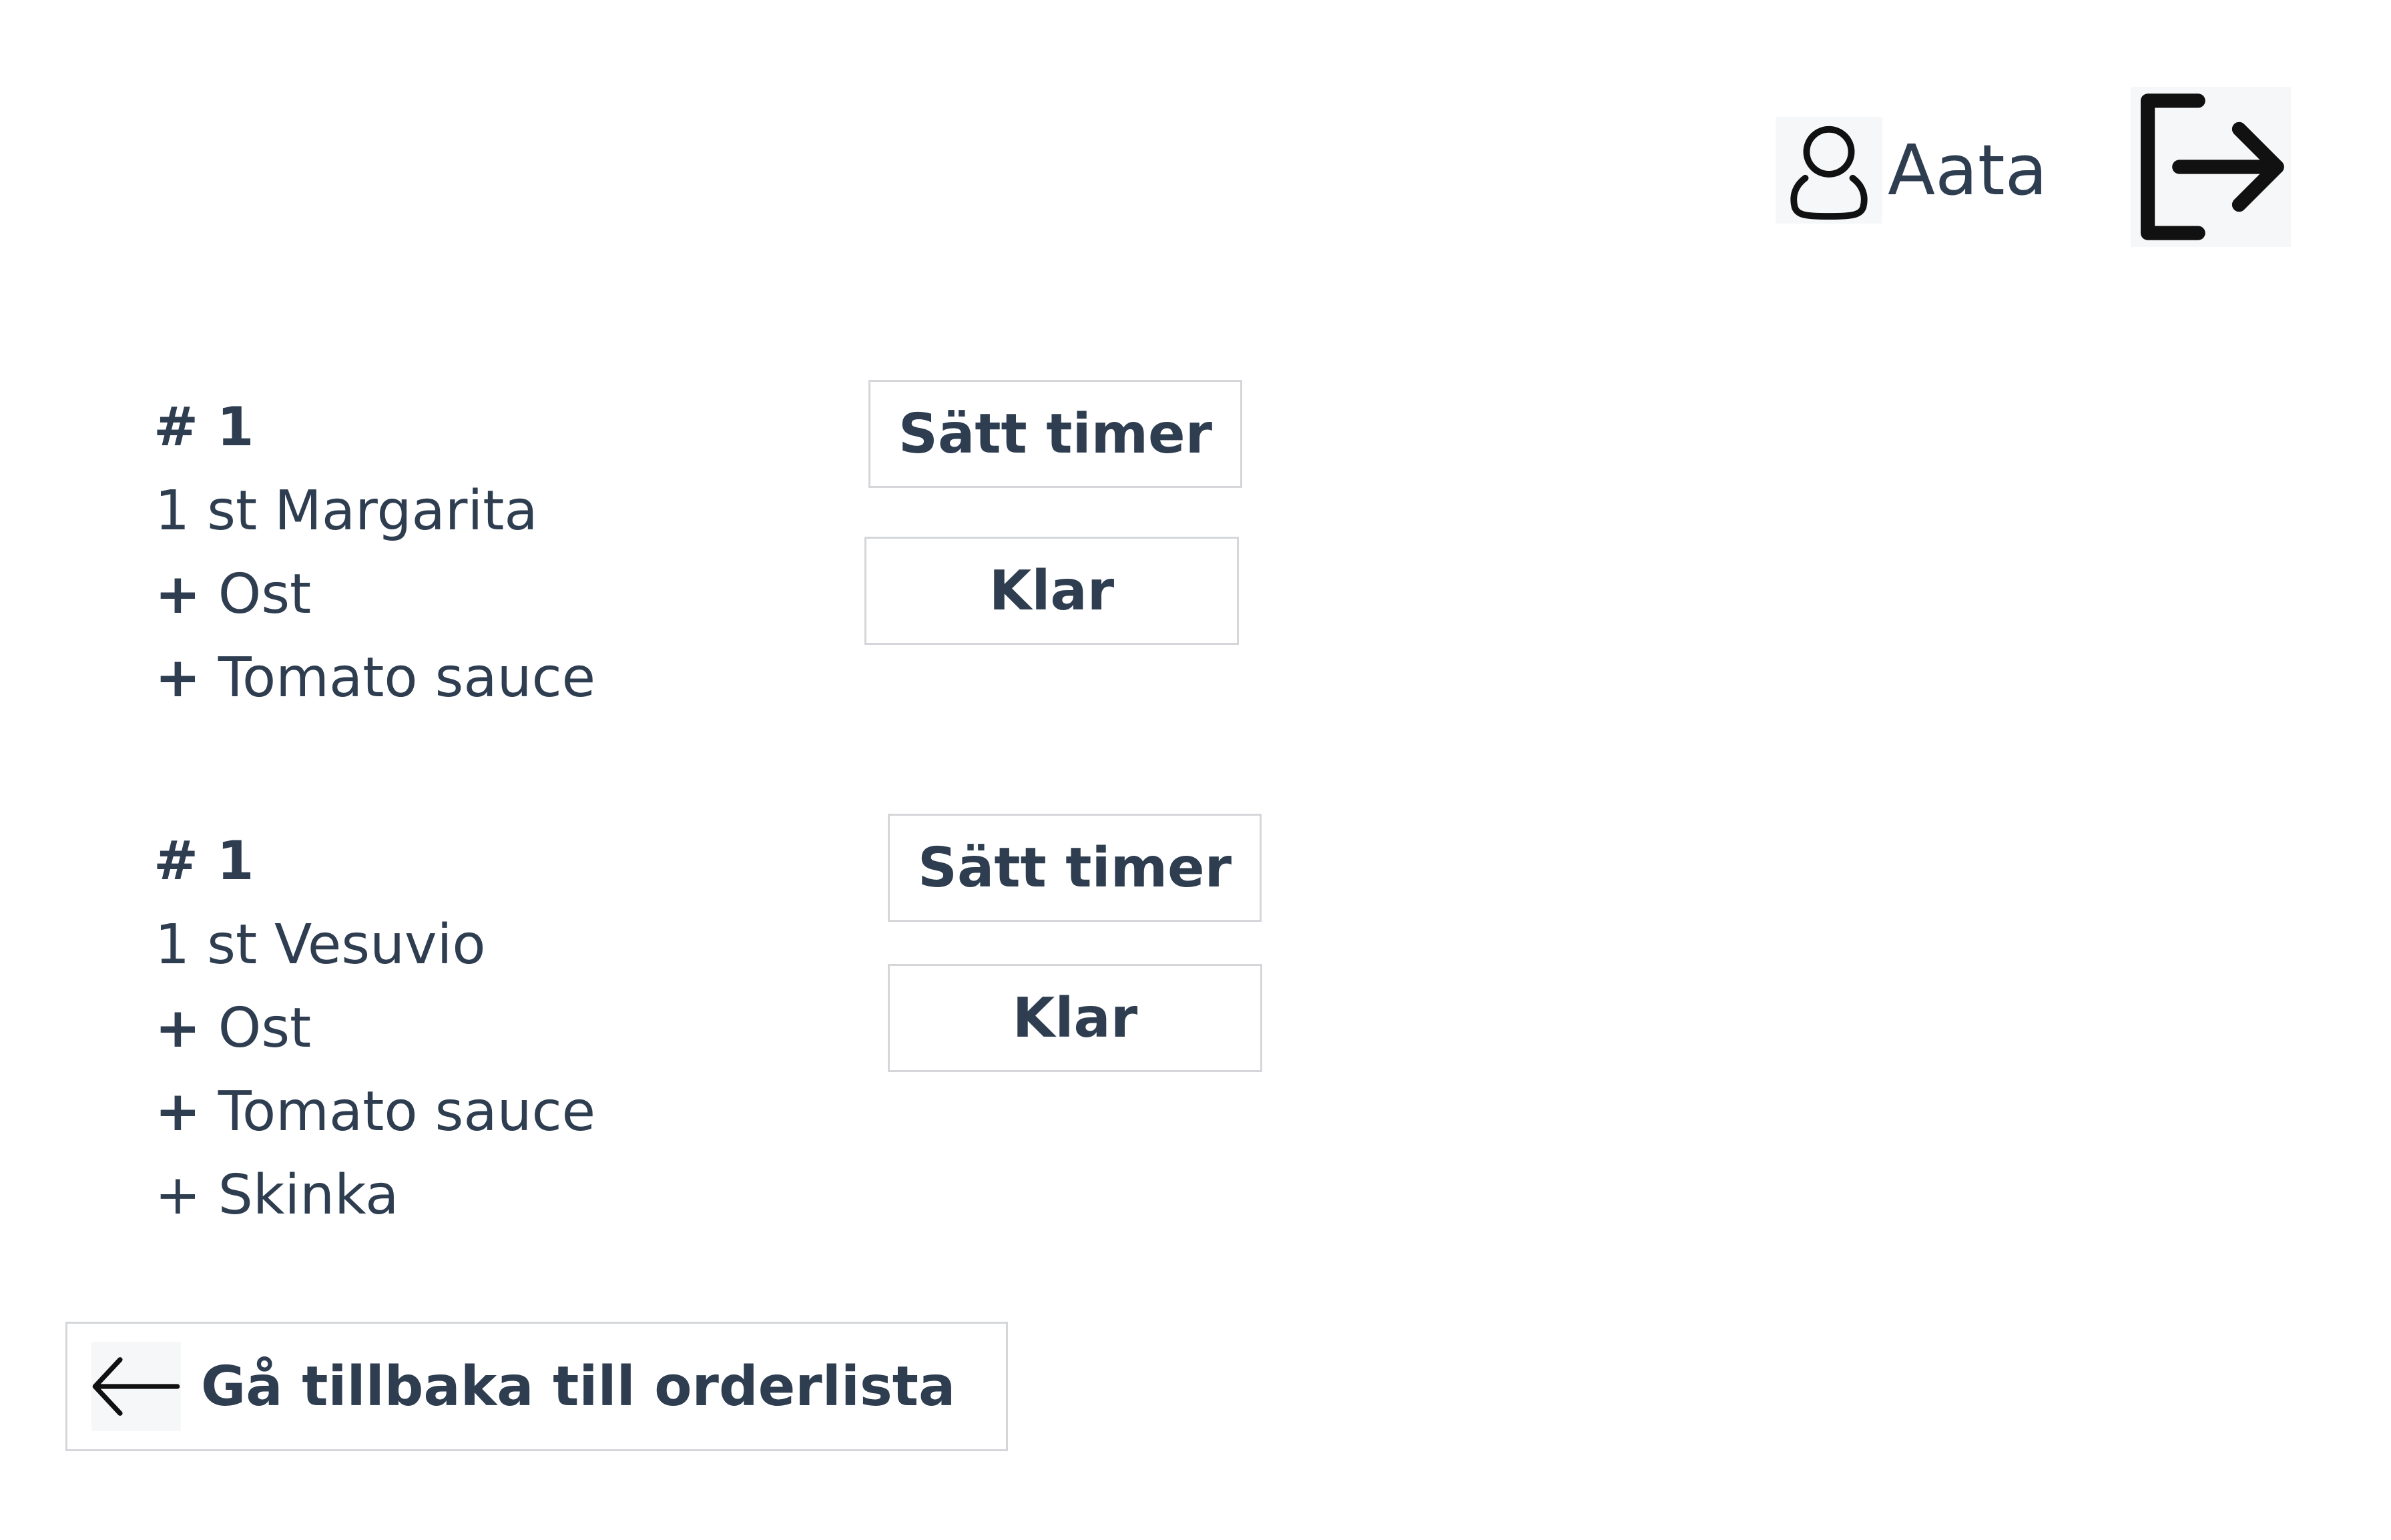  Describe the element at coordinates (578, 1386) in the screenshot. I see `back-button-label: Gå tillbaka till orderlista` at that location.